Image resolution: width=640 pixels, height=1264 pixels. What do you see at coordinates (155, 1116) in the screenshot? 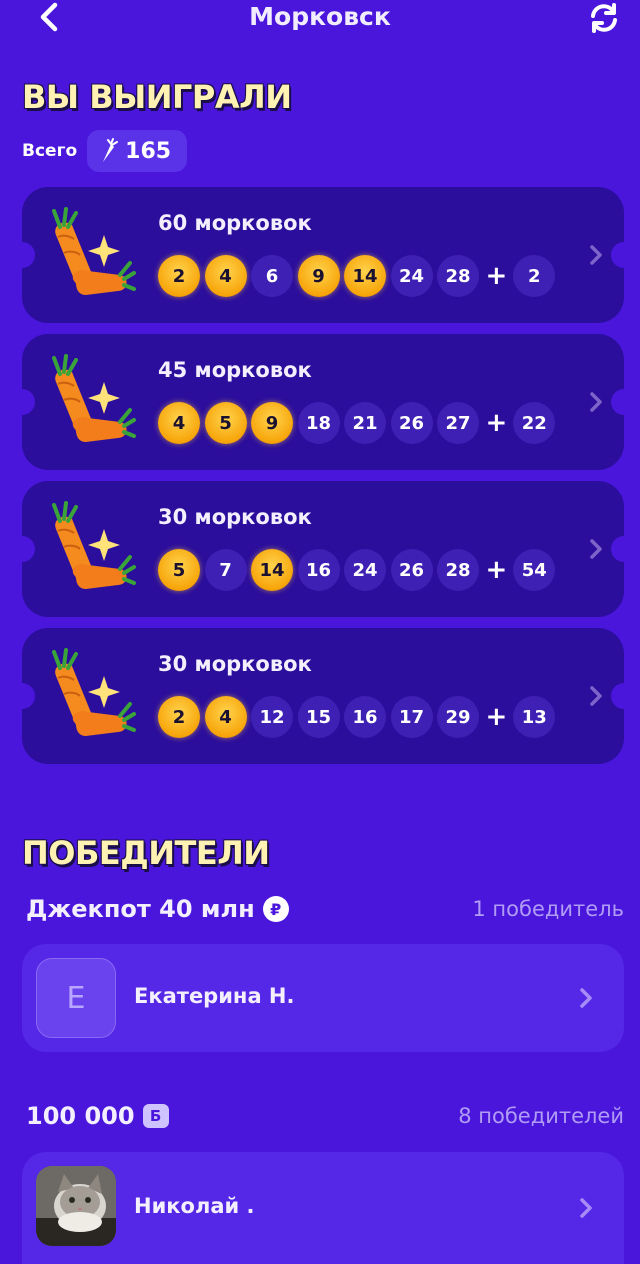
I see `bonus-currency-icon: Б` at bounding box center [155, 1116].